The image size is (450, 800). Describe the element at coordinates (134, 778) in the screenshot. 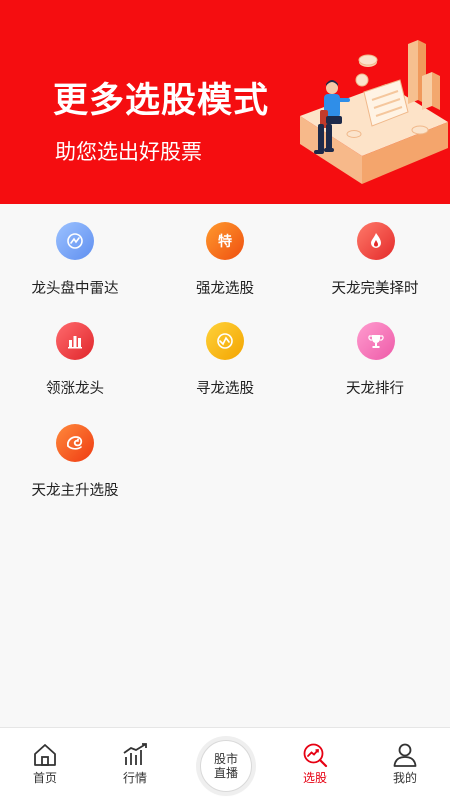

I see `nav-label: 行情` at that location.